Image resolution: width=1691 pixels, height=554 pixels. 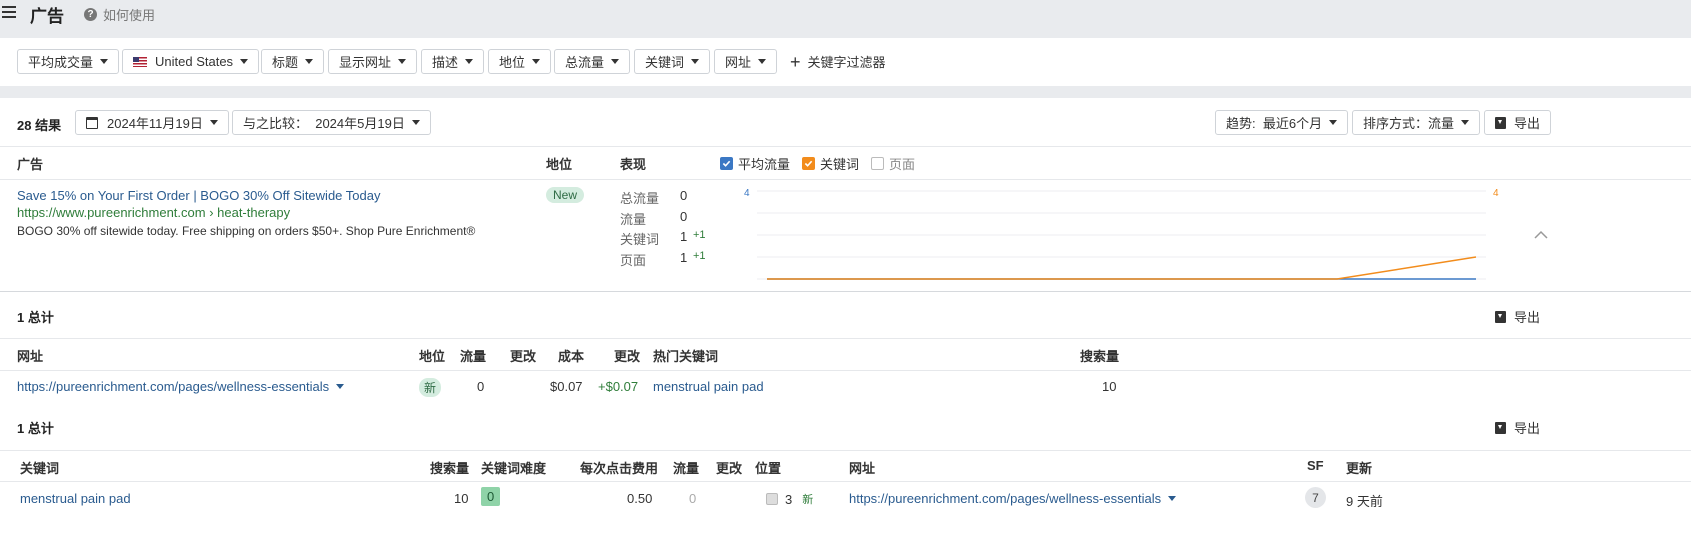 I want to click on col-keyword: 关键词, so click(x=40, y=468).